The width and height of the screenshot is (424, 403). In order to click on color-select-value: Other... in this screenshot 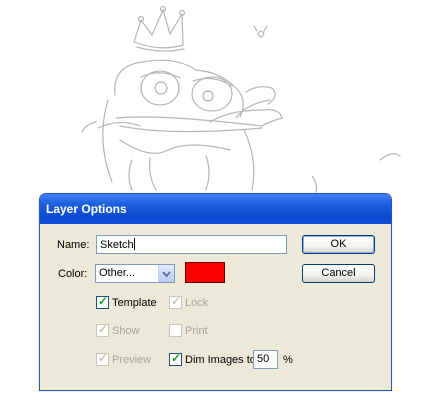, I will do `click(117, 273)`.